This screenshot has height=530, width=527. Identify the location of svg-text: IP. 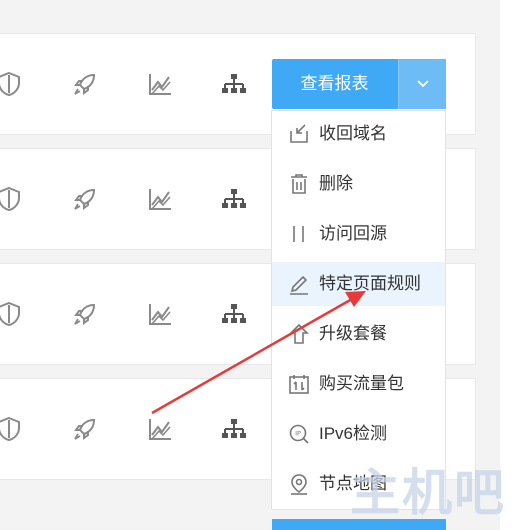
(298, 434).